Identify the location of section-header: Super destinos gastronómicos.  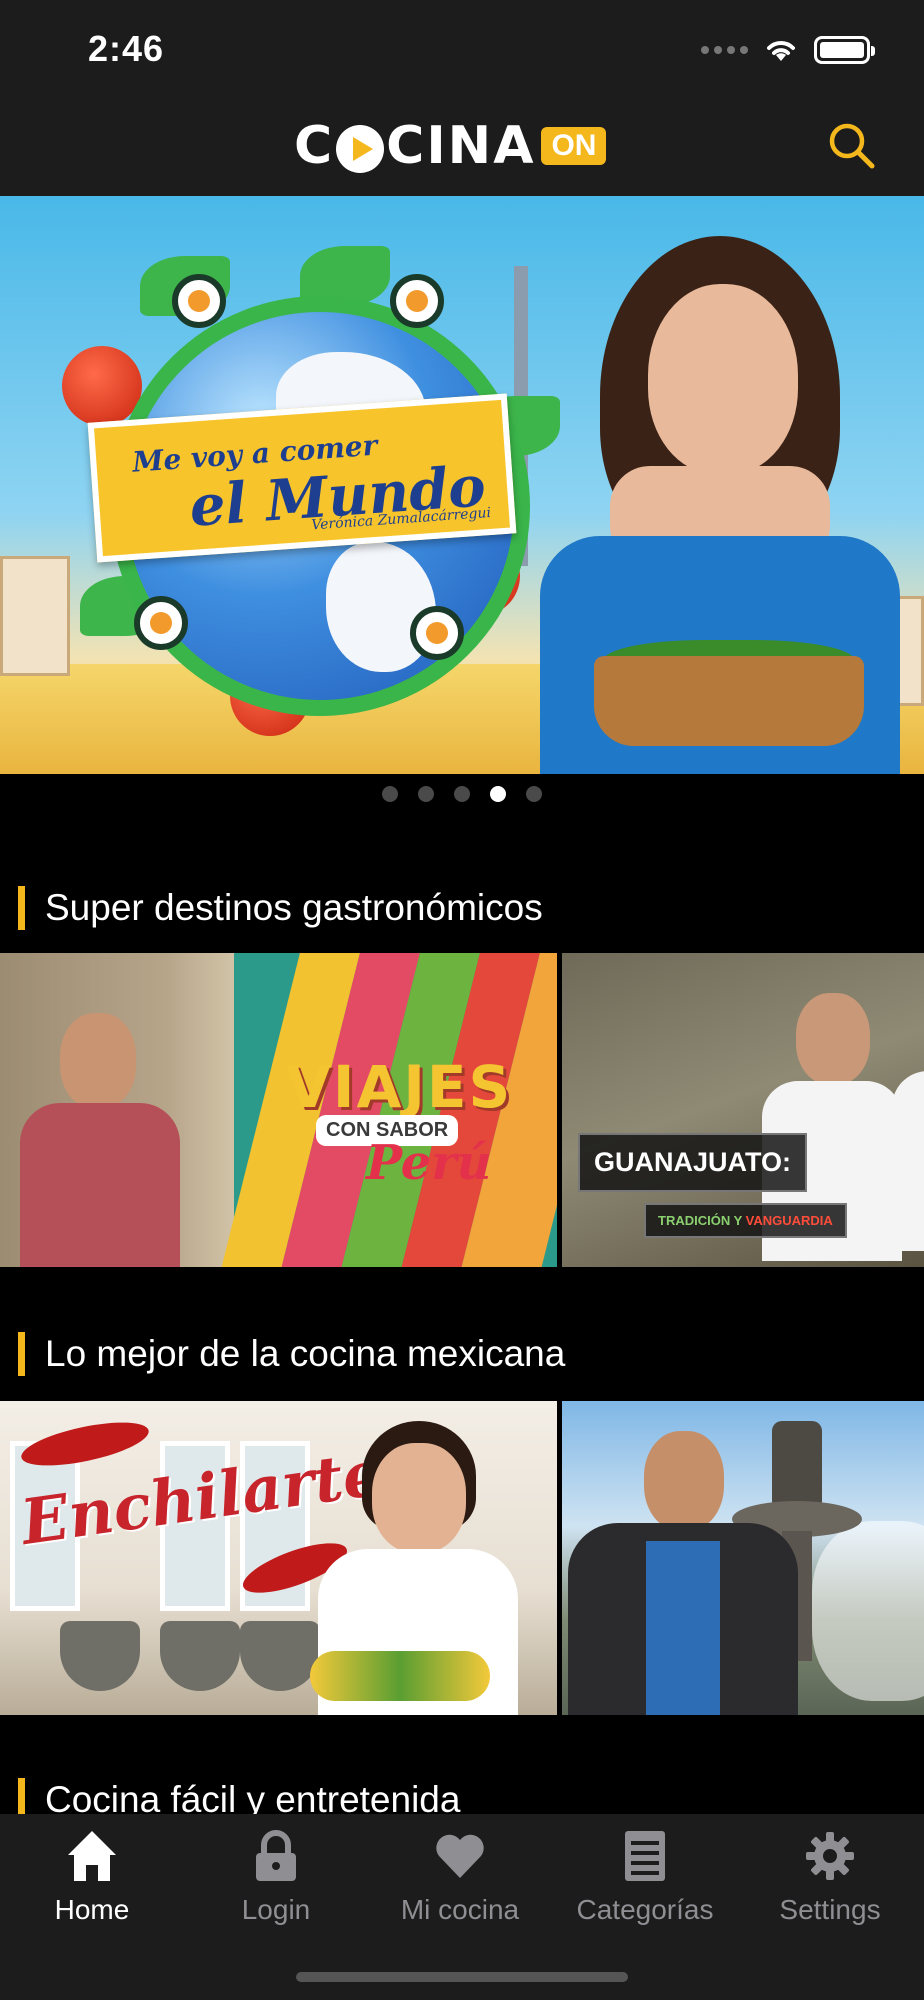
(280, 908).